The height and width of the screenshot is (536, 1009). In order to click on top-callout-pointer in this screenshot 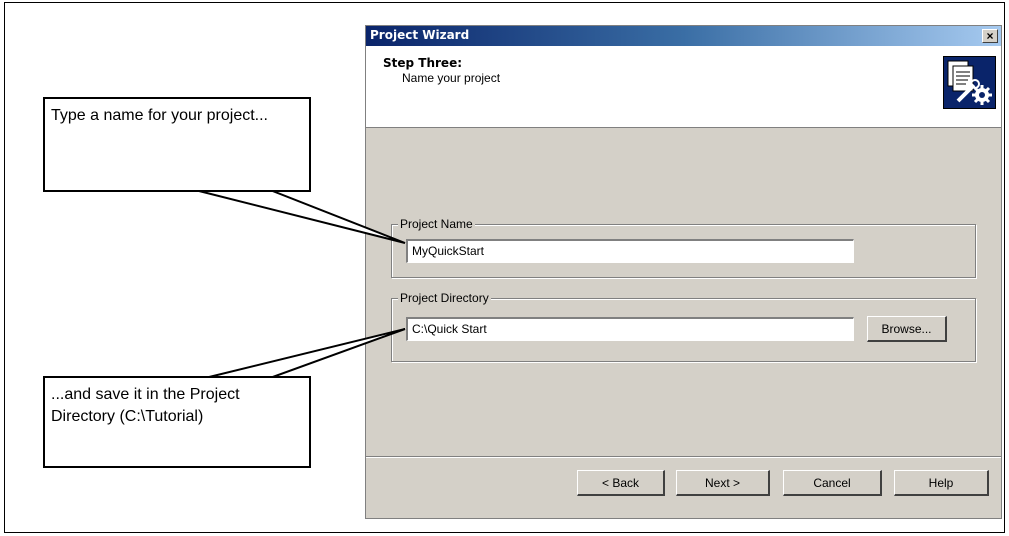, I will do `click(300, 216)`.